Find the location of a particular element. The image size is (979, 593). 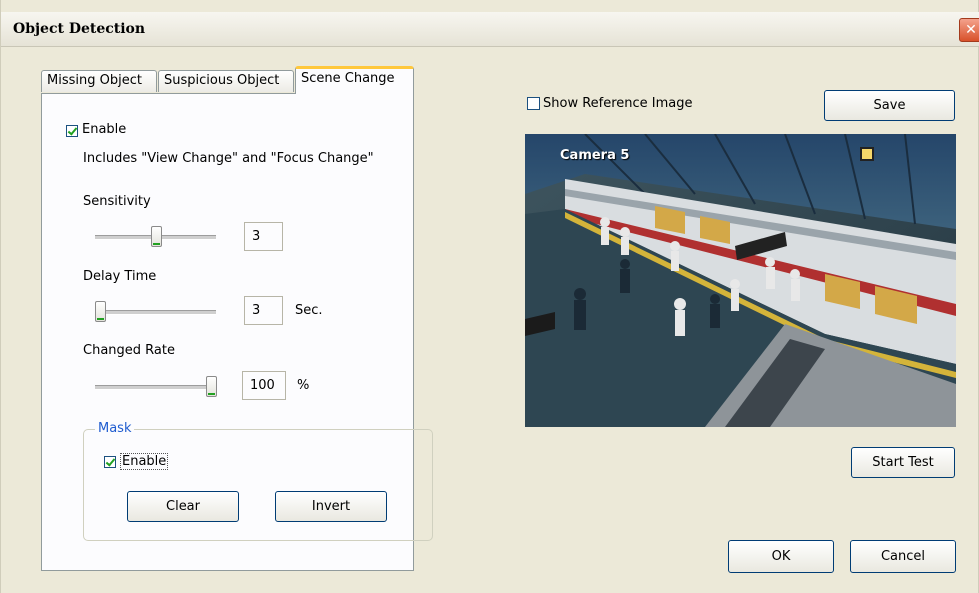

cancel-button: Cancel is located at coordinates (903, 556).